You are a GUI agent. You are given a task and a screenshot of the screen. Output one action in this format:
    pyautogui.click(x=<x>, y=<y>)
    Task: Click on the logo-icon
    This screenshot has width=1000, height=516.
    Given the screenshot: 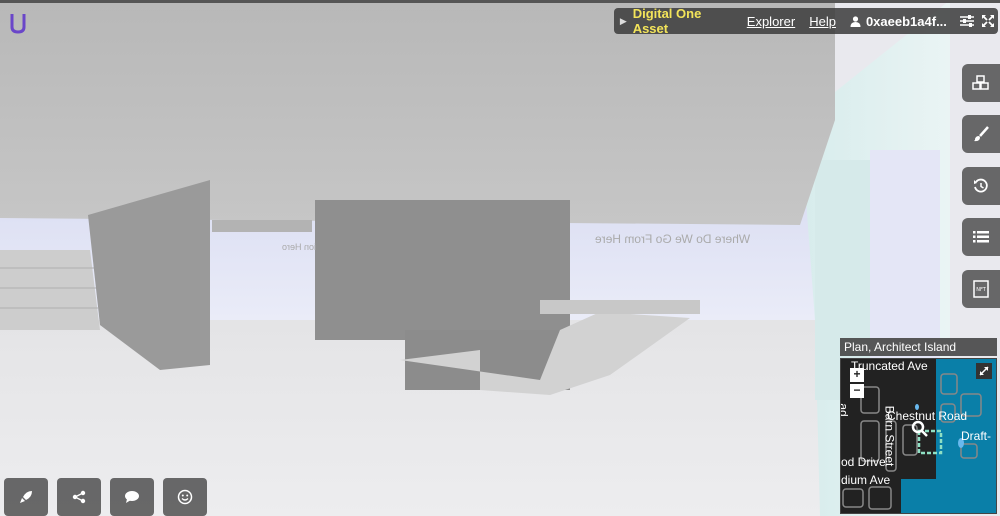 What is the action you would take?
    pyautogui.click(x=18, y=24)
    